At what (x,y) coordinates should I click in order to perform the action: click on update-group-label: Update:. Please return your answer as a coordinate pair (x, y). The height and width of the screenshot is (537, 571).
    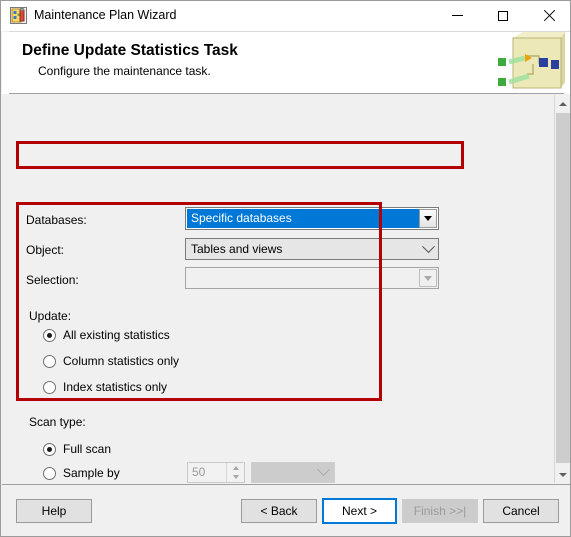
    Looking at the image, I should click on (50, 316).